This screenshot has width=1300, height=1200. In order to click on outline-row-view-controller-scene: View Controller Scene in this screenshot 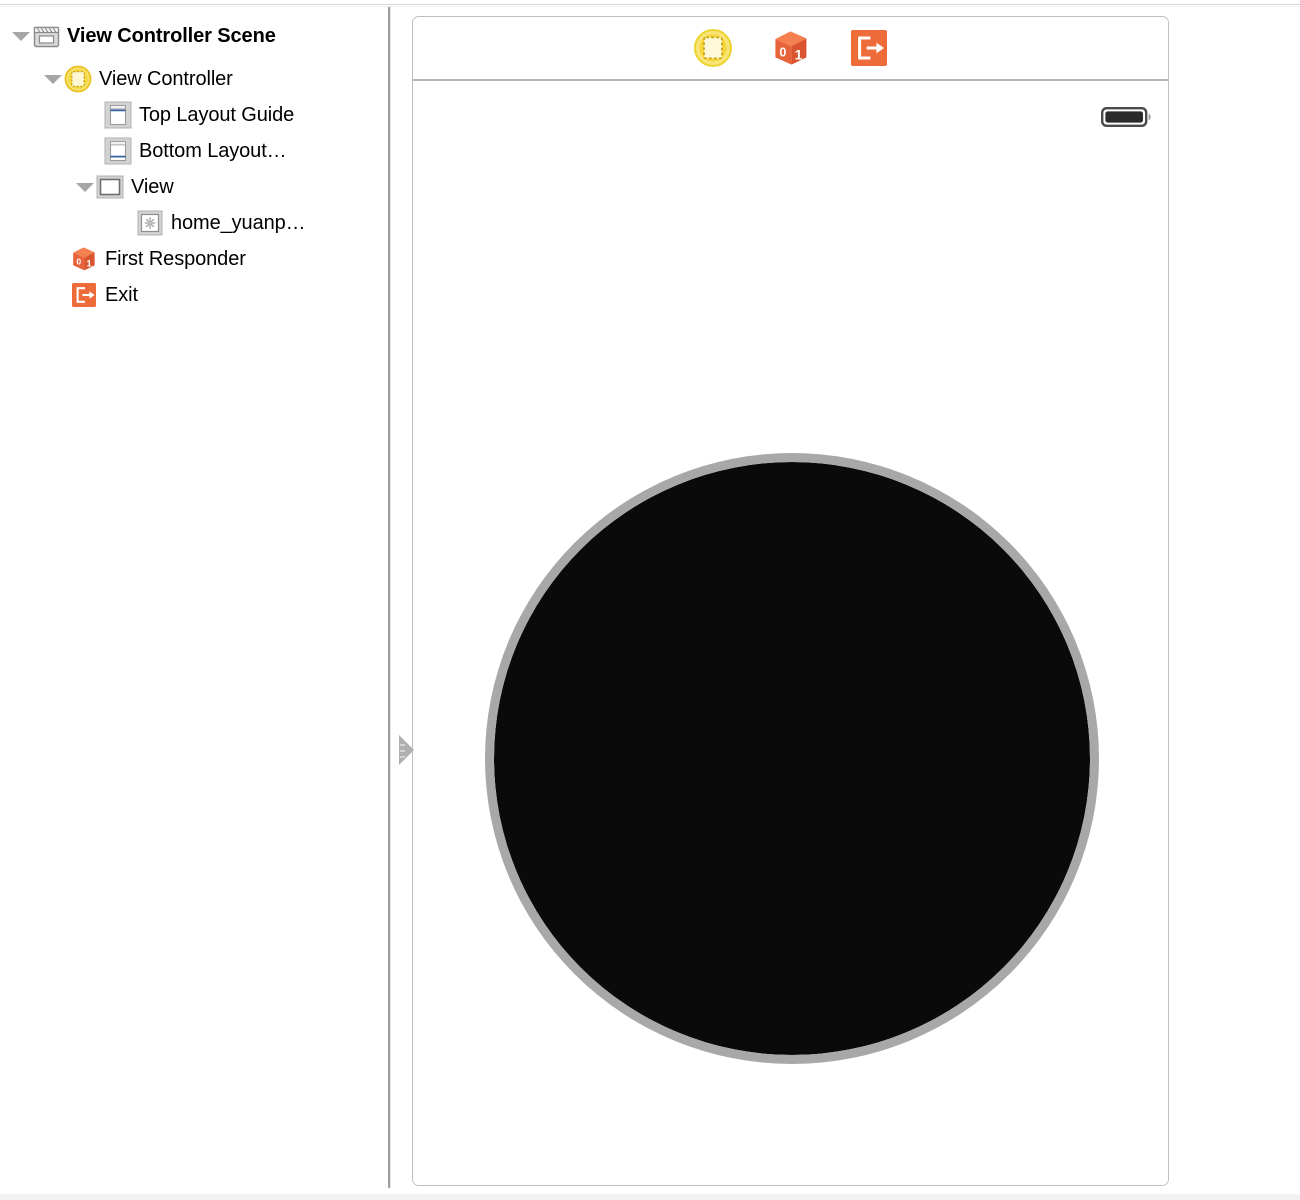, I will do `click(143, 36)`.